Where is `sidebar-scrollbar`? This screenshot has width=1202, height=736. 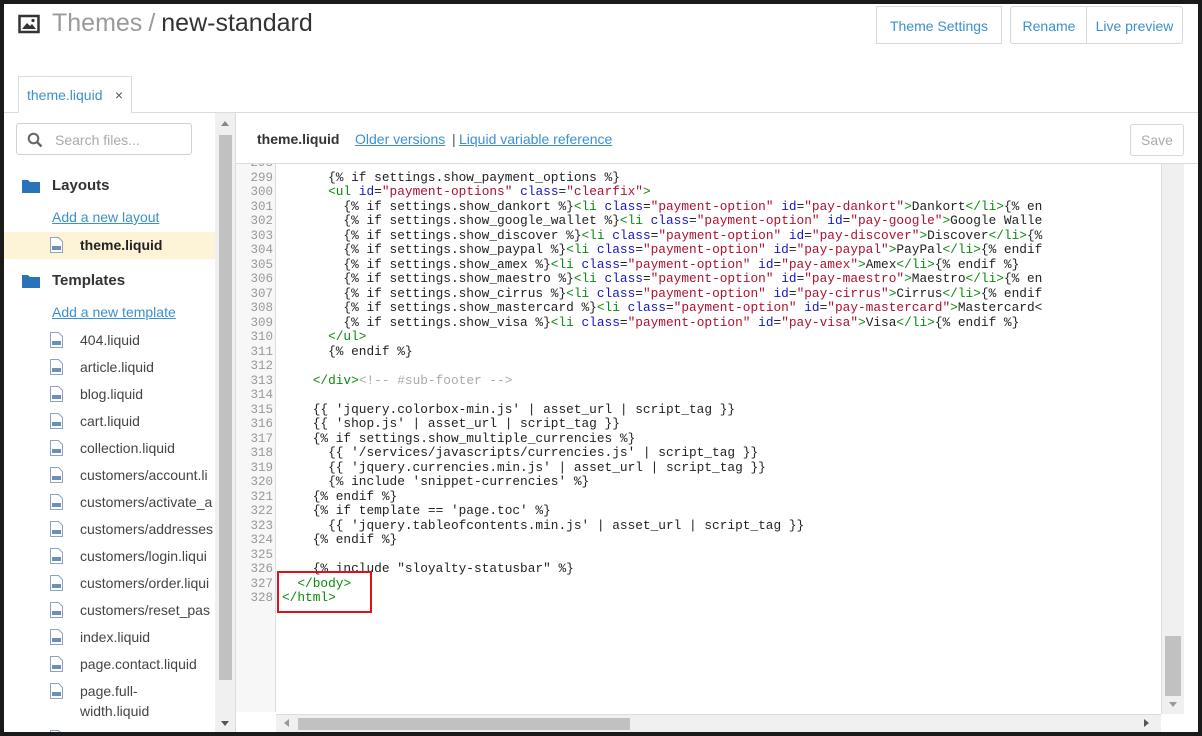
sidebar-scrollbar is located at coordinates (225, 422).